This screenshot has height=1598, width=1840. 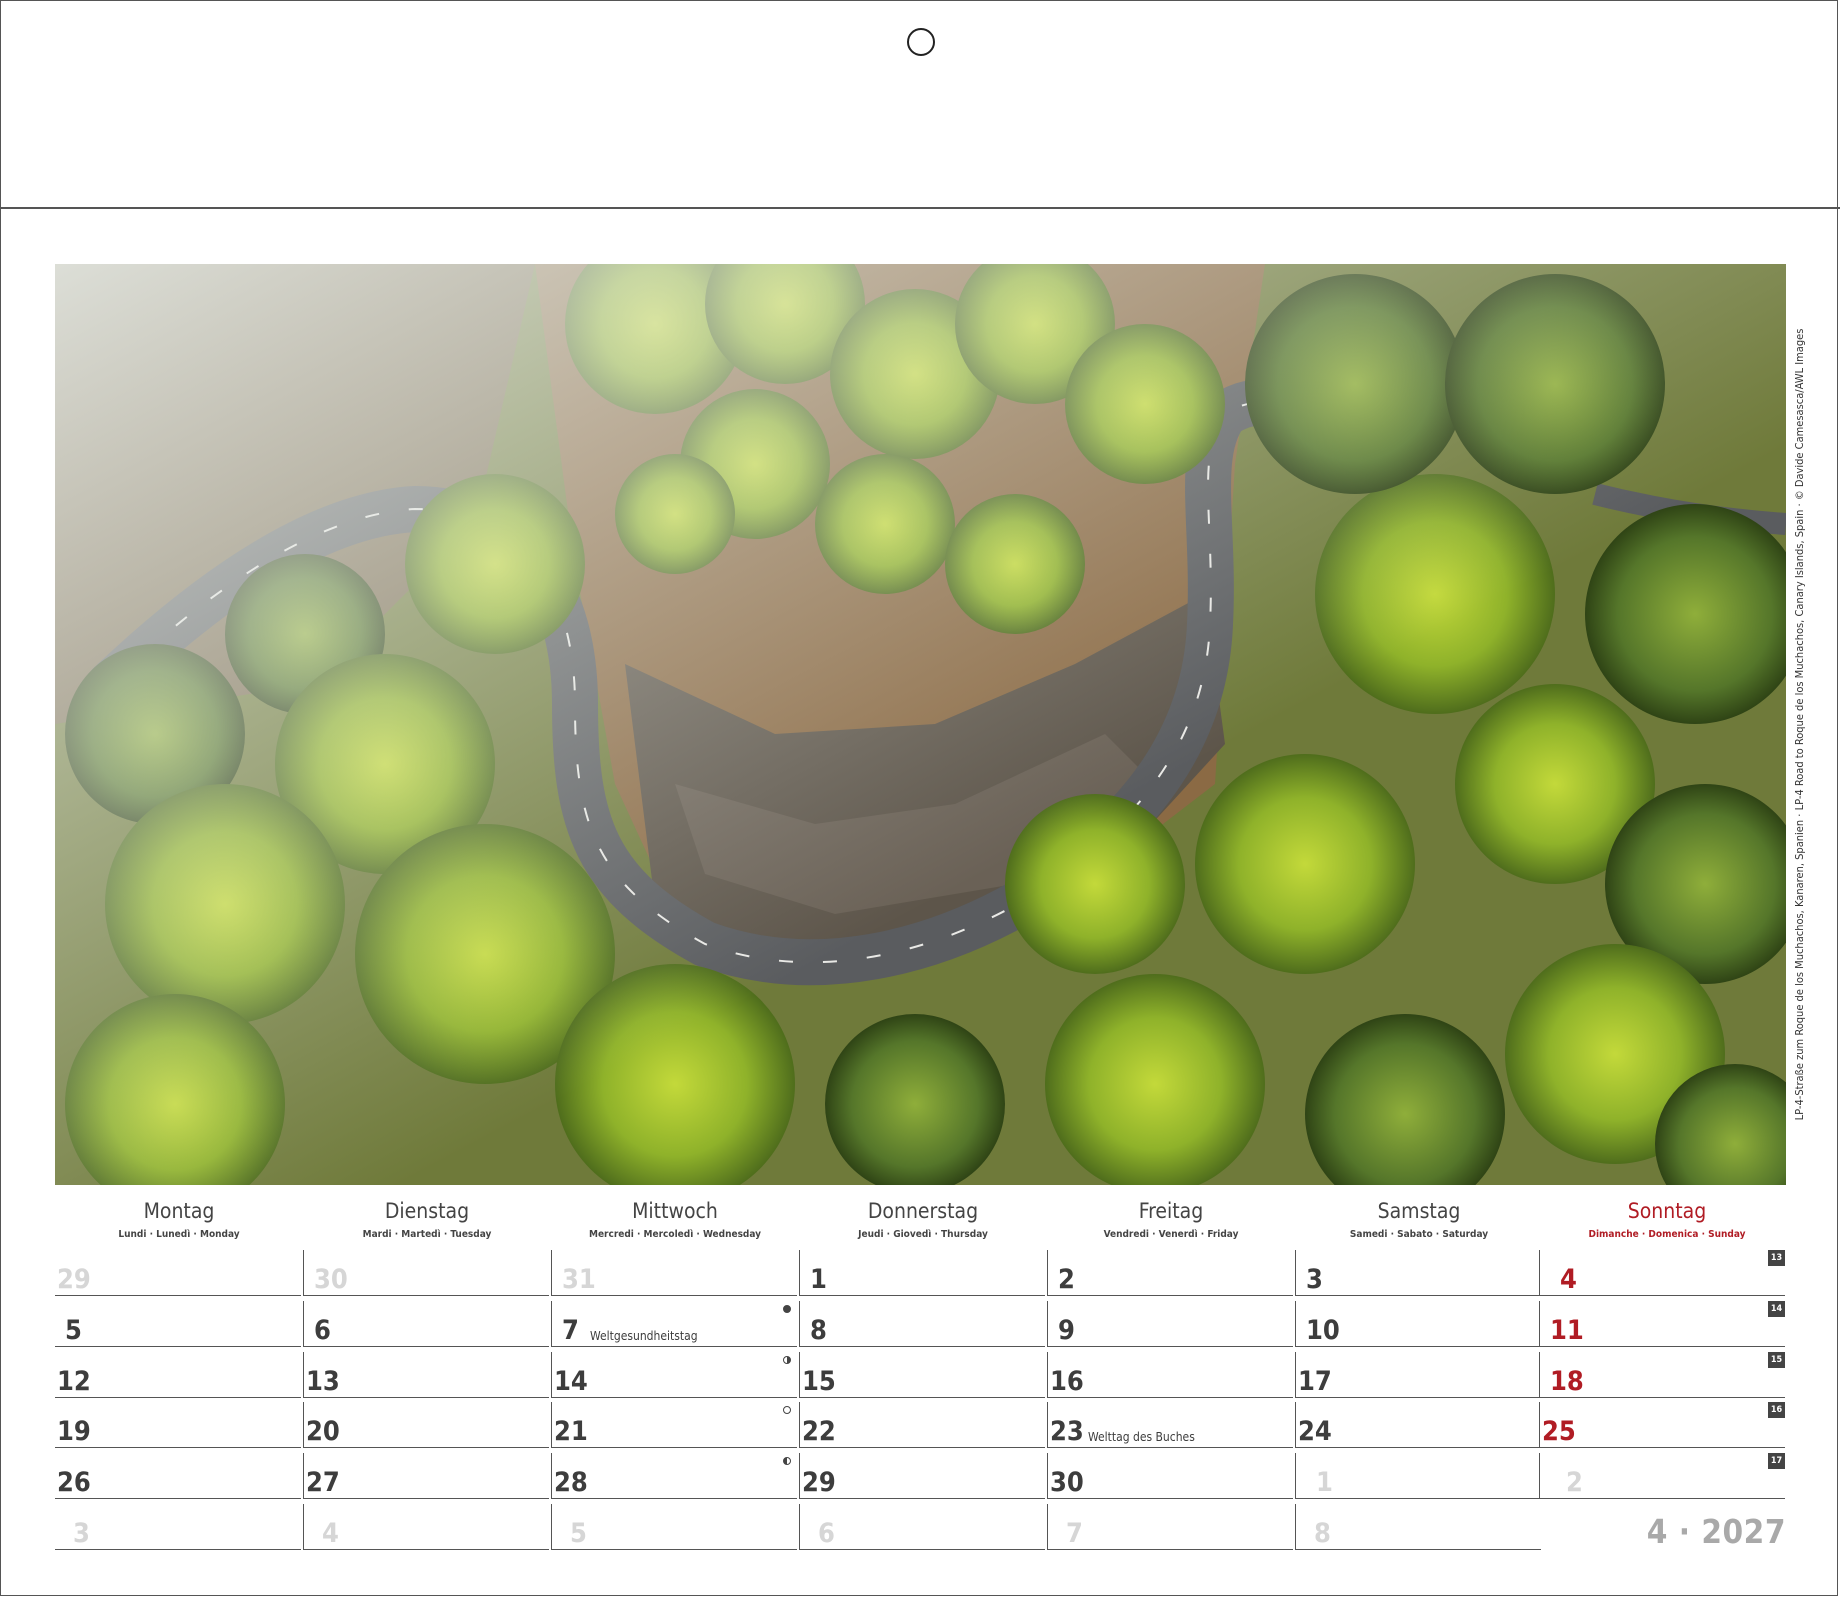 What do you see at coordinates (1171, 1211) in the screenshot?
I see `weekday-name: Freitag` at bounding box center [1171, 1211].